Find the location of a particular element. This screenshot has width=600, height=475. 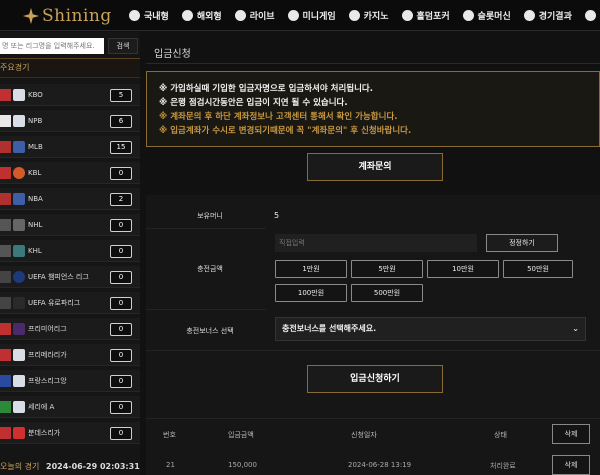

nav-label: 경기결과 is located at coordinates (555, 17).